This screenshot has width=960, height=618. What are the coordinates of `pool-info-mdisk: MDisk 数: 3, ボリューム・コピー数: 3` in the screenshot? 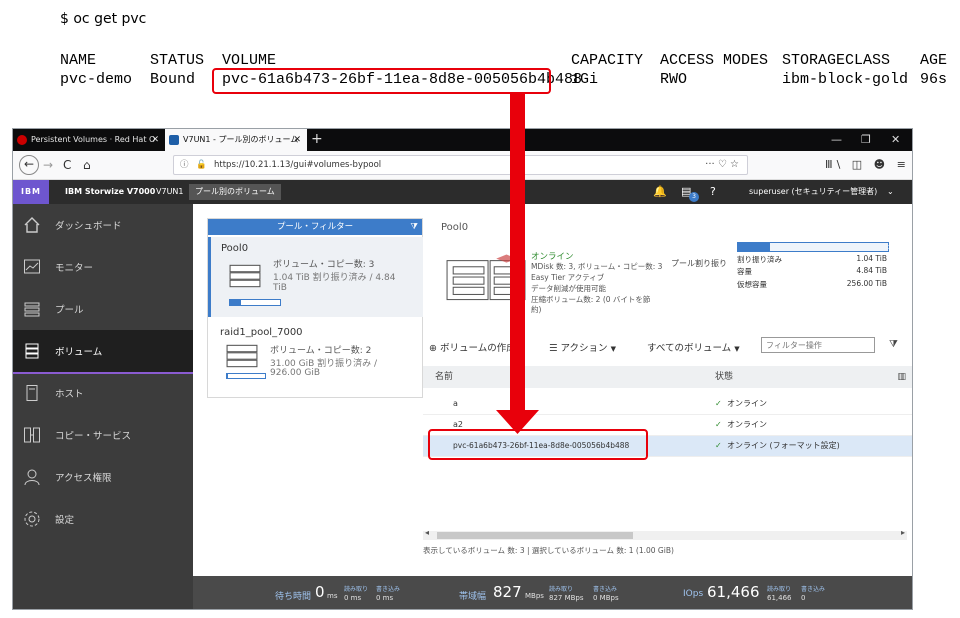 It's located at (597, 266).